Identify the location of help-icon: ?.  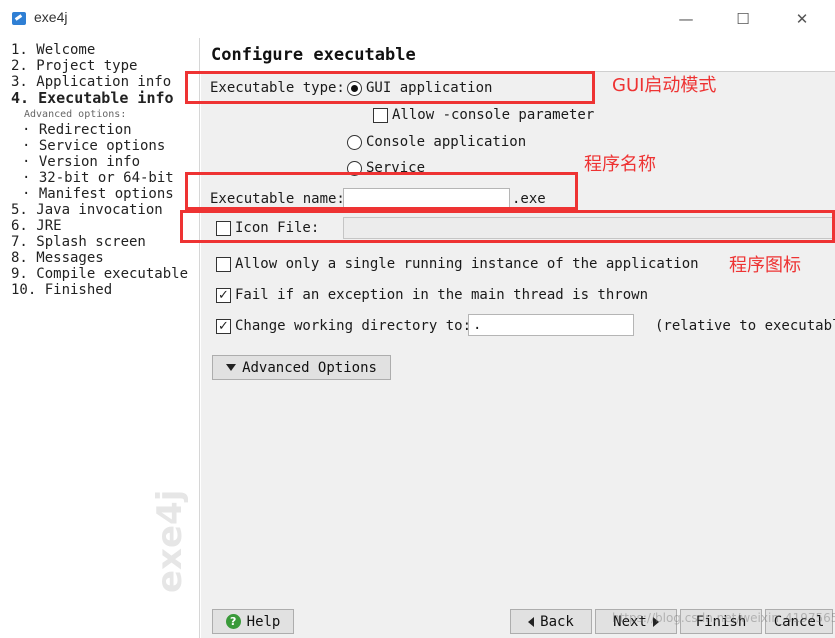
(233, 621).